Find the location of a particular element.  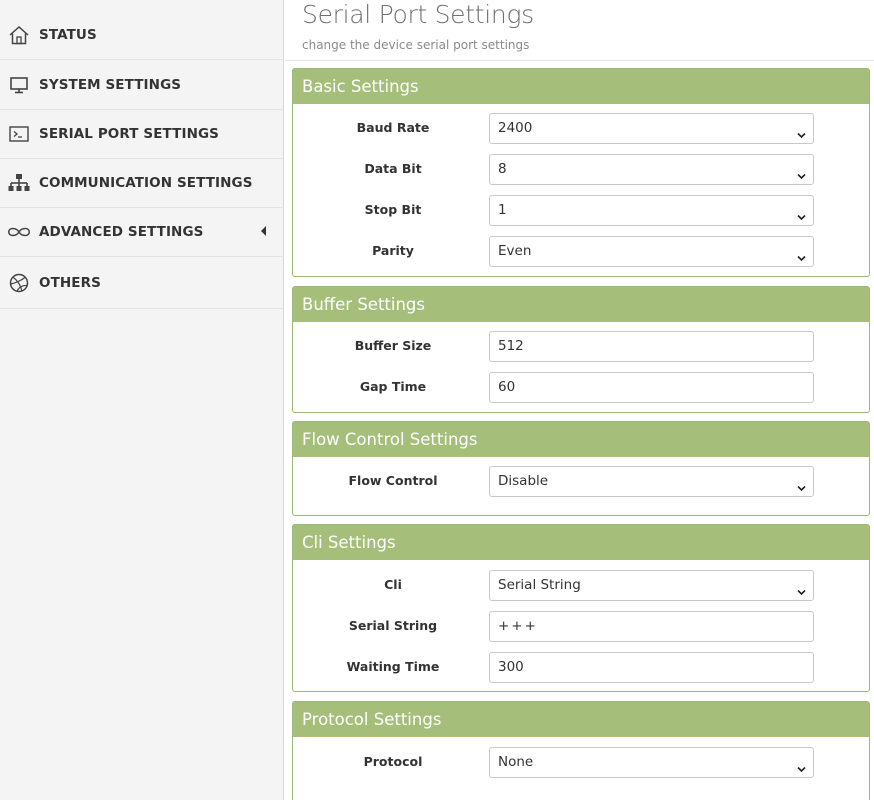

select-value: Disable is located at coordinates (523, 481).